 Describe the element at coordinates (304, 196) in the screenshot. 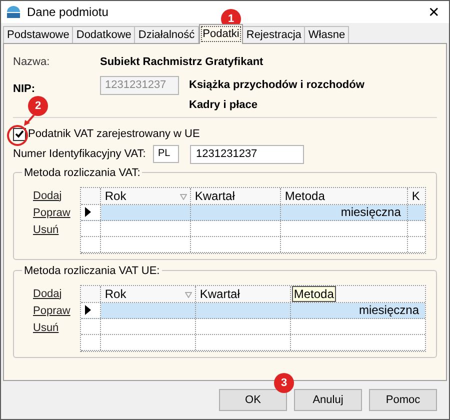

I see `column-header: Metoda` at that location.